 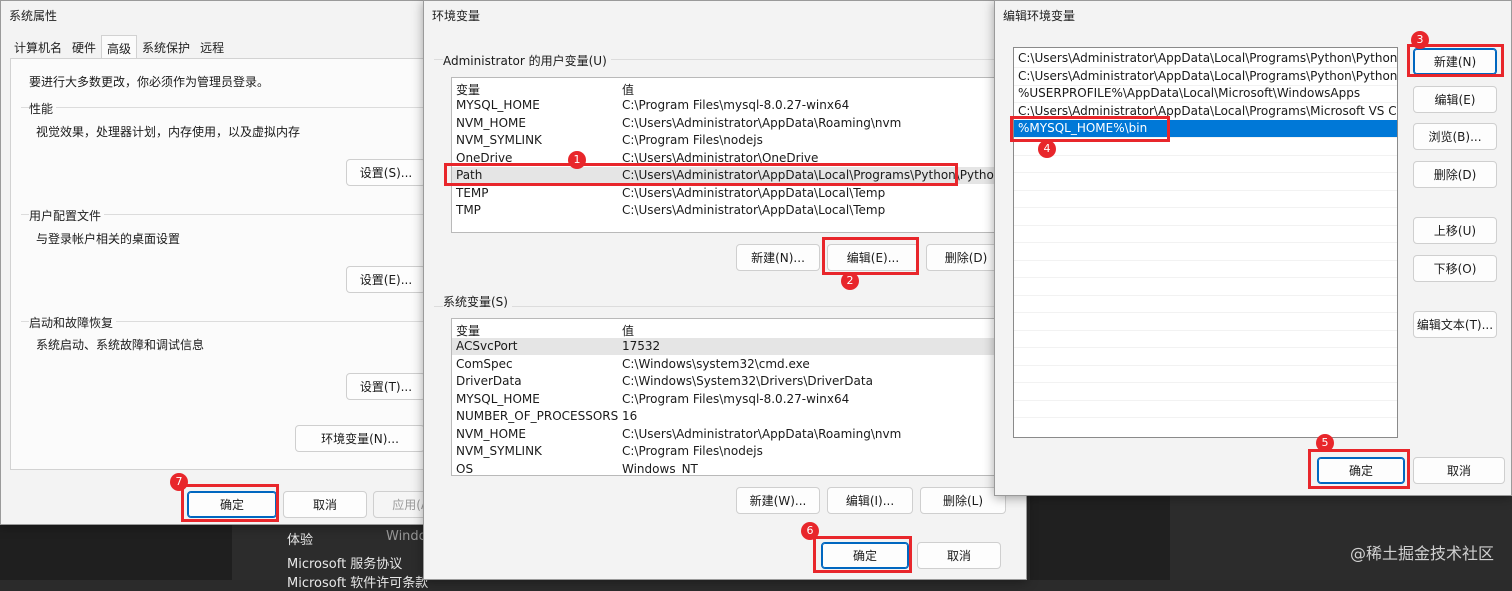 I want to click on tab-hardware: 硬件, so click(x=84, y=47).